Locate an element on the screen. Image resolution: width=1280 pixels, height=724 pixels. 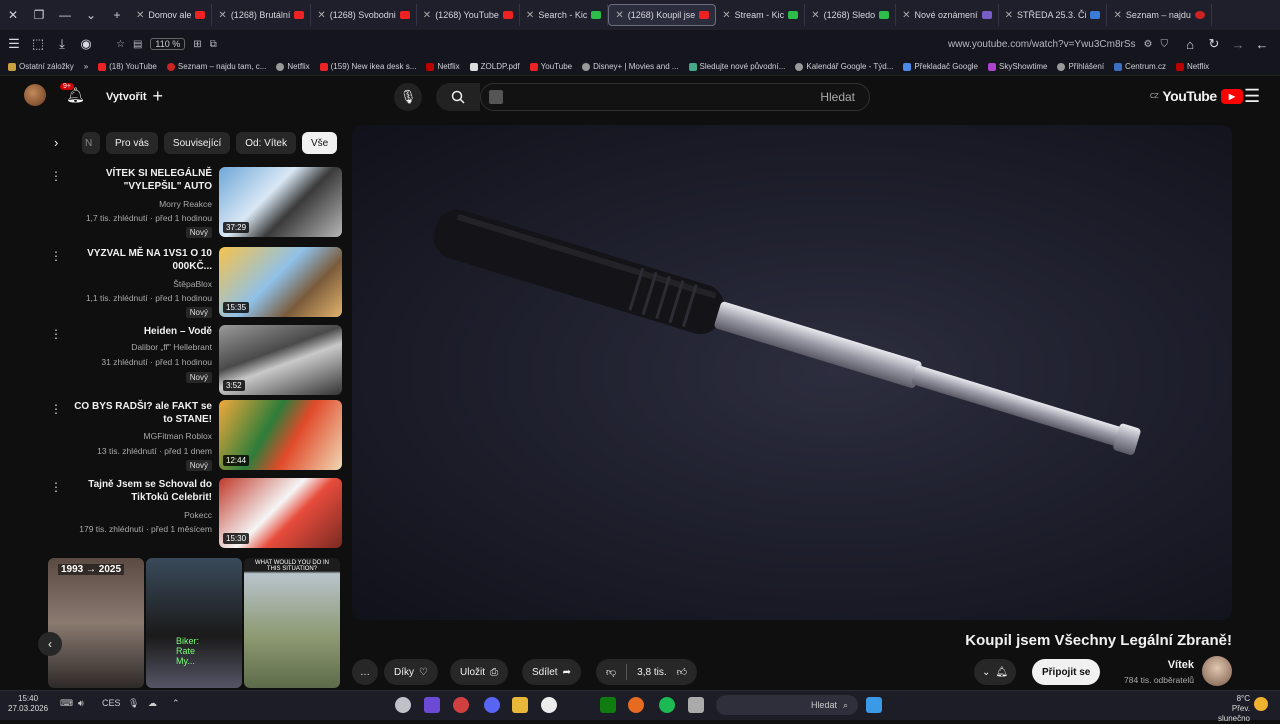
bookmark: (18) YouTube is located at coordinates (127, 66).